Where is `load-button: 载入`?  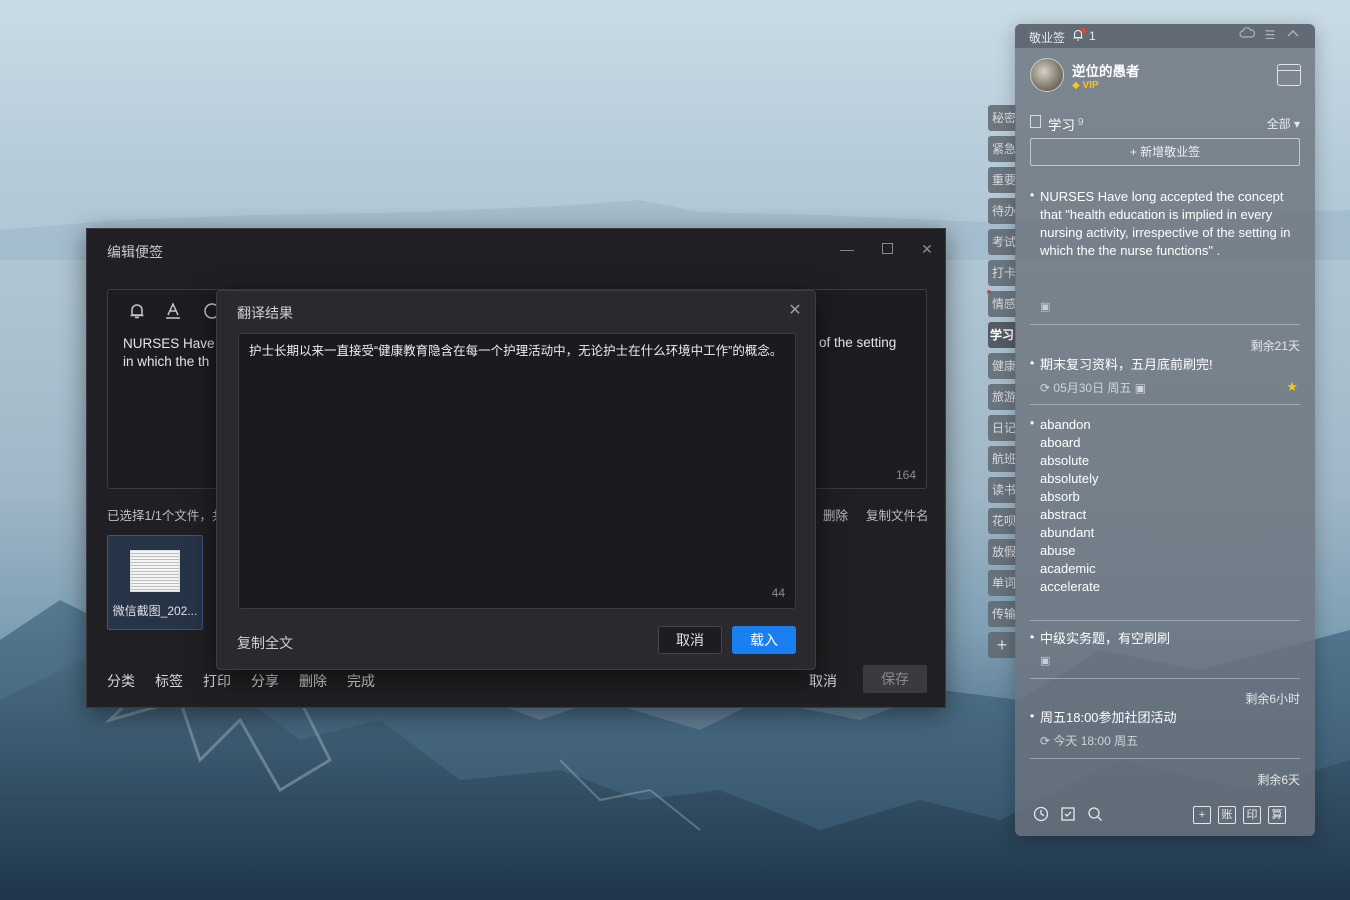
load-button: 载入 is located at coordinates (764, 640).